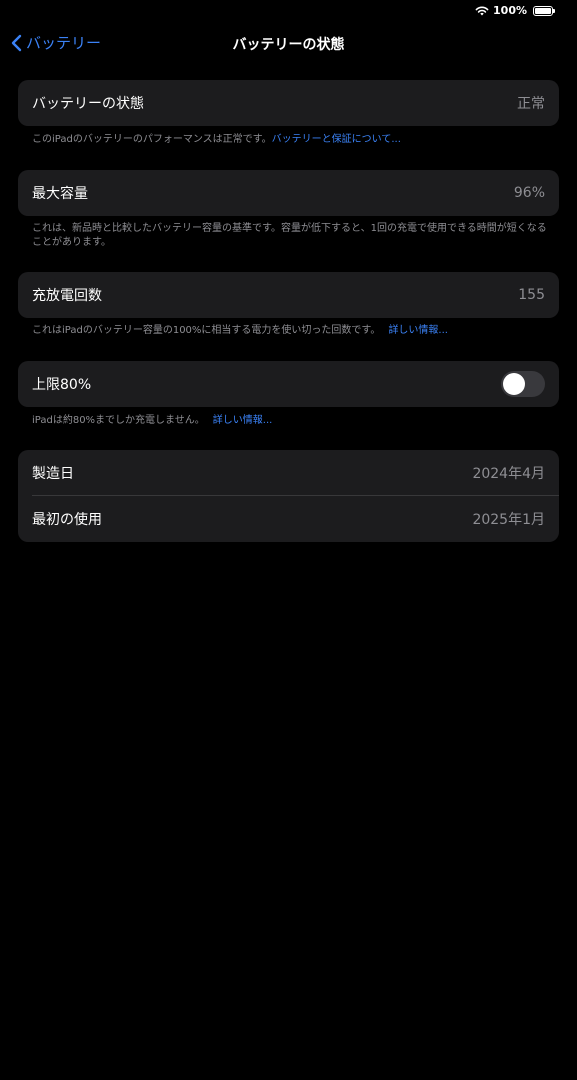 The image size is (577, 1080). What do you see at coordinates (88, 104) in the screenshot?
I see `battery-health-label: バッテリーの状態` at bounding box center [88, 104].